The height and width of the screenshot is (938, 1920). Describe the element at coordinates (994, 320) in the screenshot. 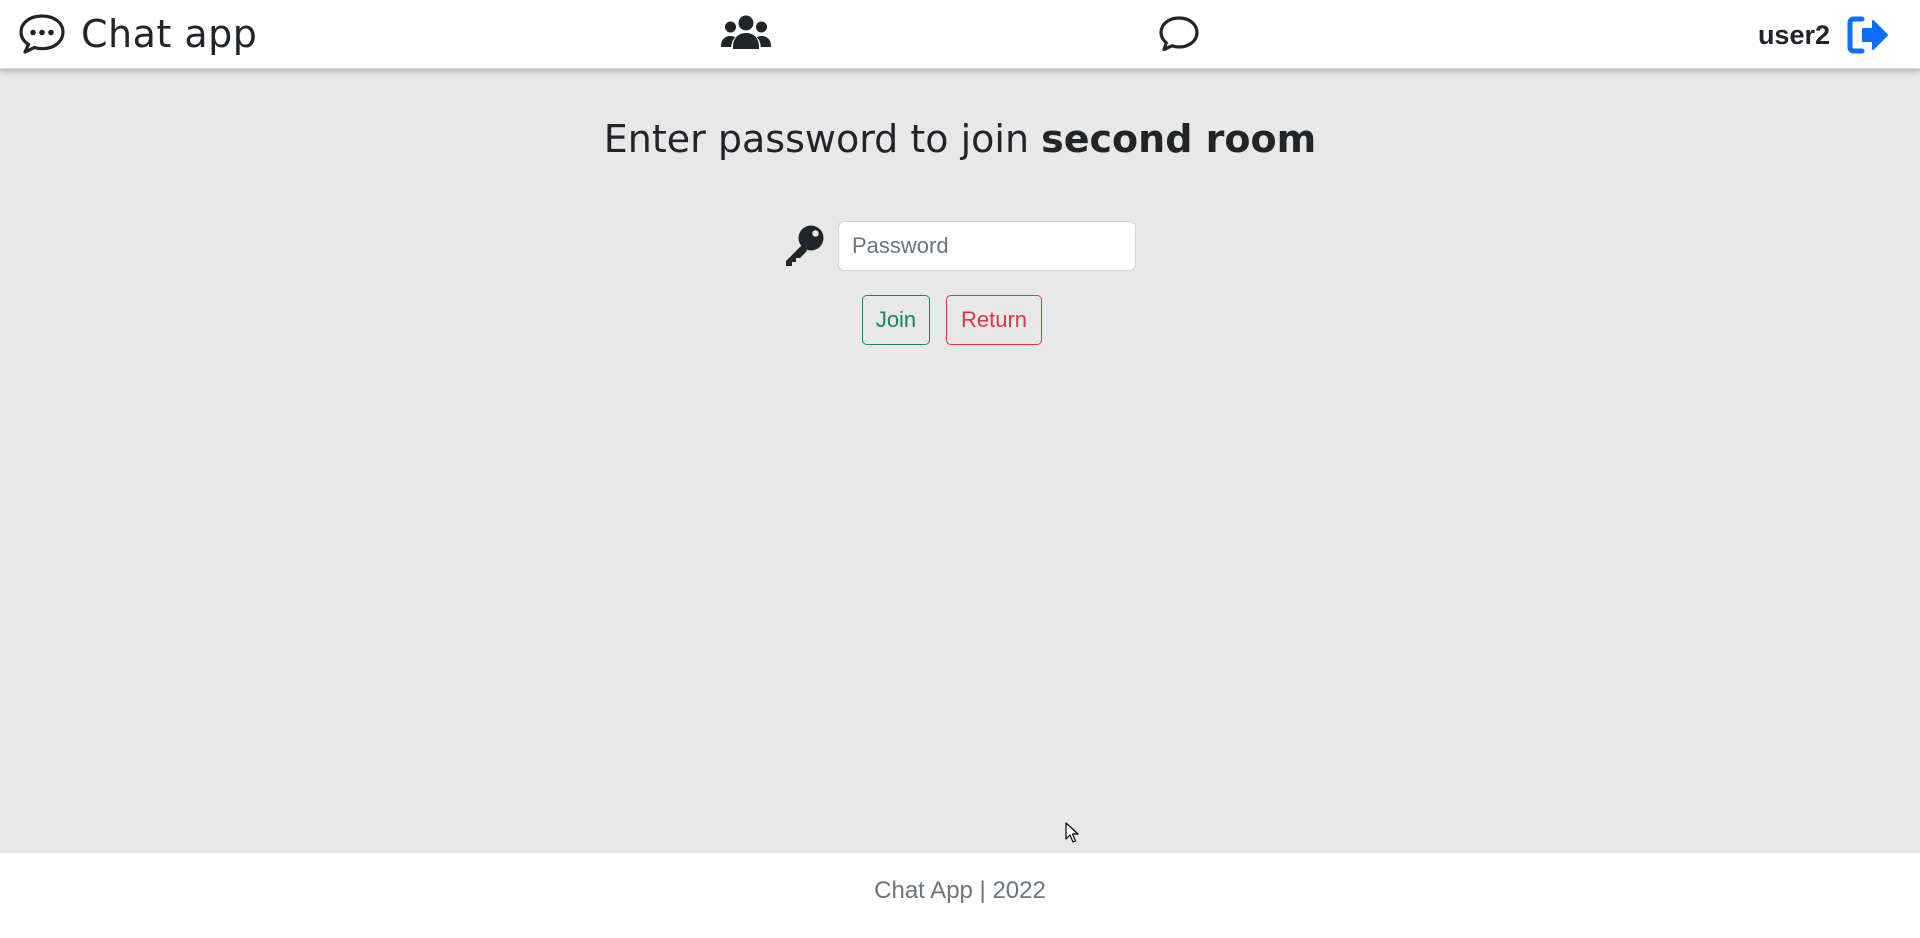

I see `return-button: Return` at that location.